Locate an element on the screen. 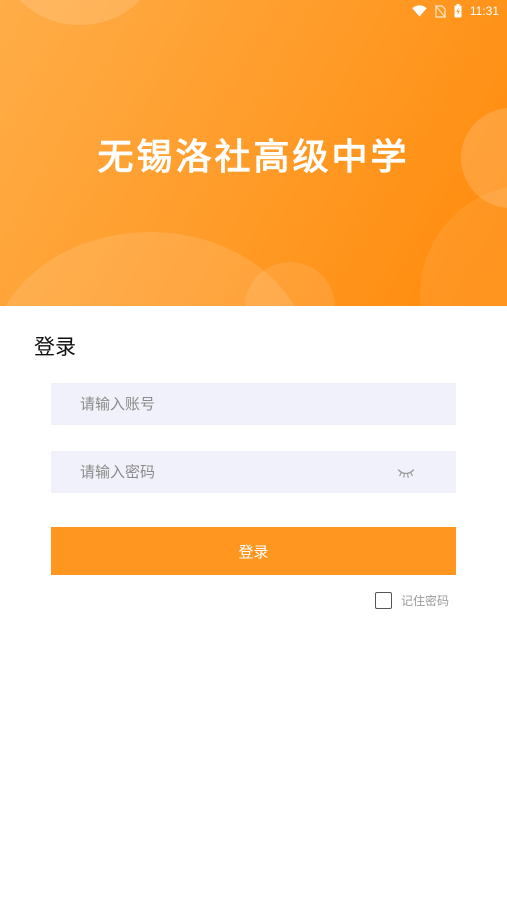 The image size is (507, 903). status-bar: 11:31 is located at coordinates (459, 11).